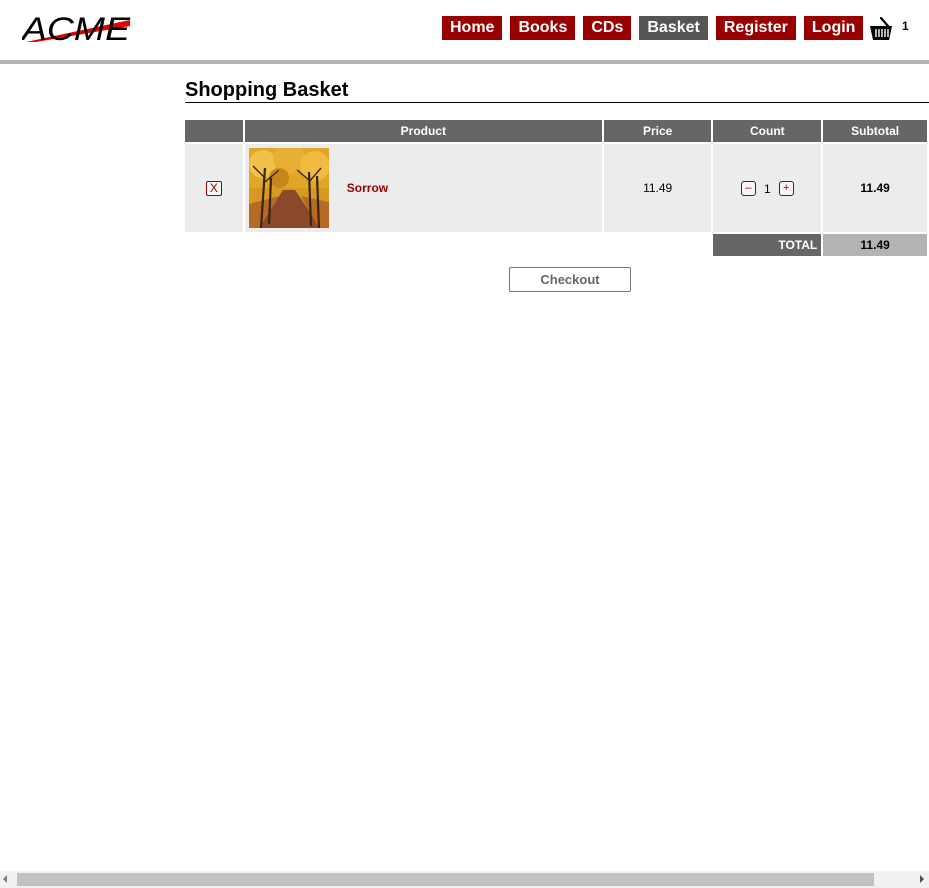 Image resolution: width=929 pixels, height=888 pixels. I want to click on table-row: X Sorrow 11.49 – 1 + 11.49, so click(556, 188).